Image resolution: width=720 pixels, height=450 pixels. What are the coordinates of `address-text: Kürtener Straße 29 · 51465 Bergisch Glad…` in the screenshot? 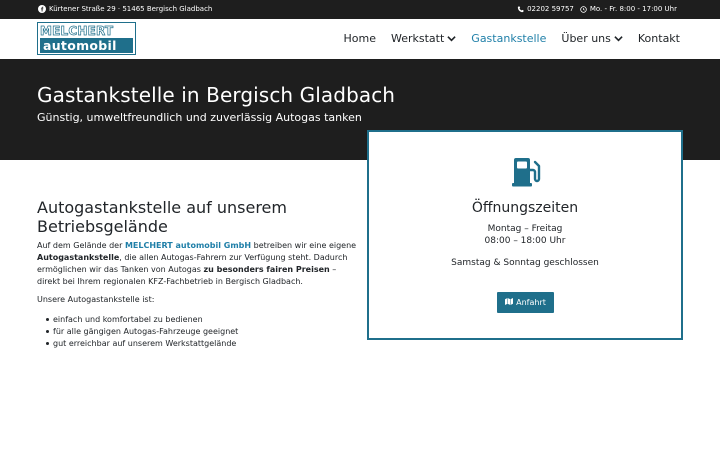 It's located at (131, 9).